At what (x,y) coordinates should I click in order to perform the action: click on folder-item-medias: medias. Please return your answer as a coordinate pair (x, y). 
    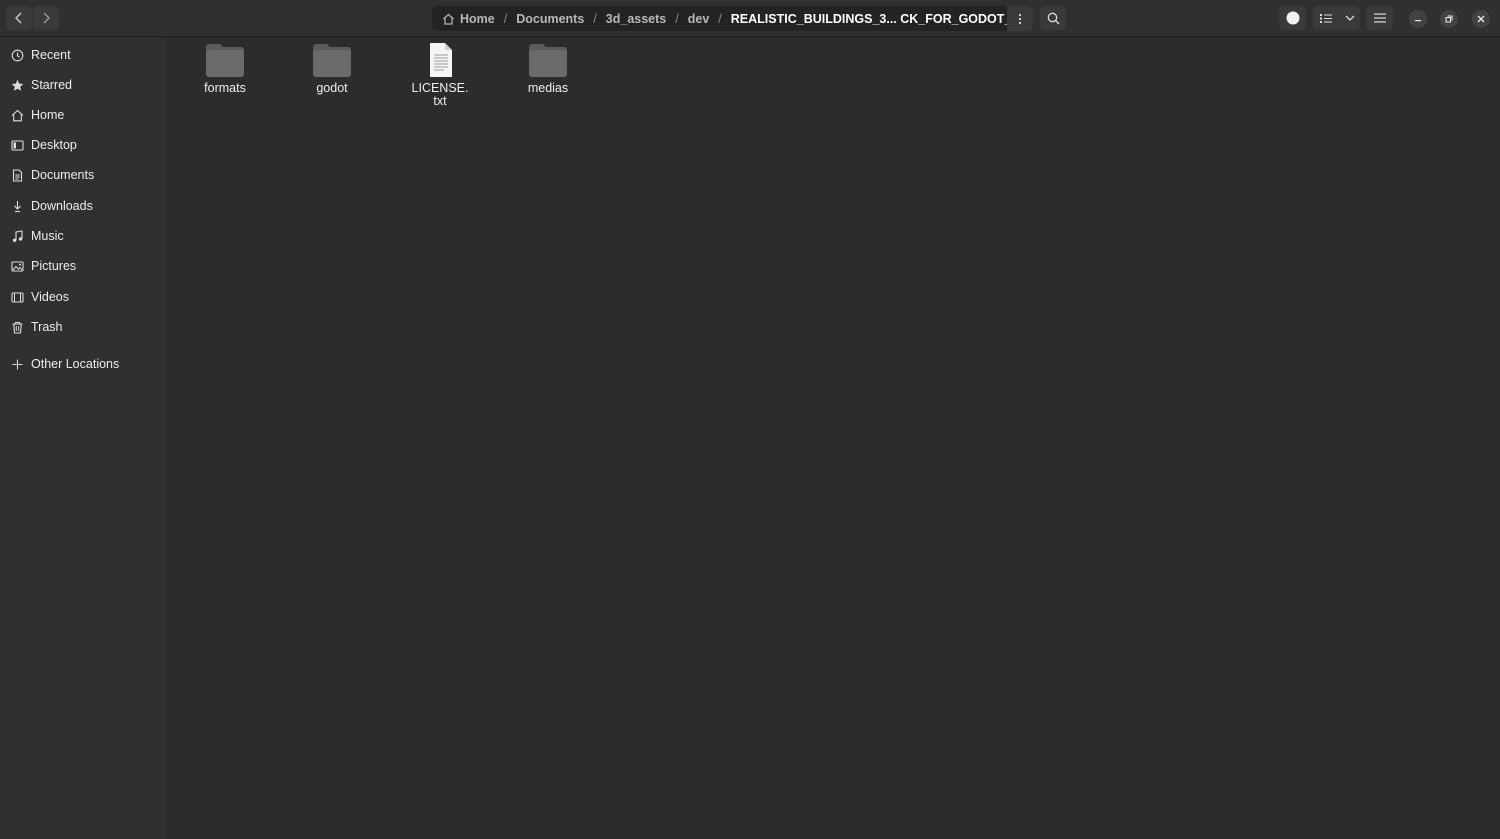
    Looking at the image, I should click on (548, 68).